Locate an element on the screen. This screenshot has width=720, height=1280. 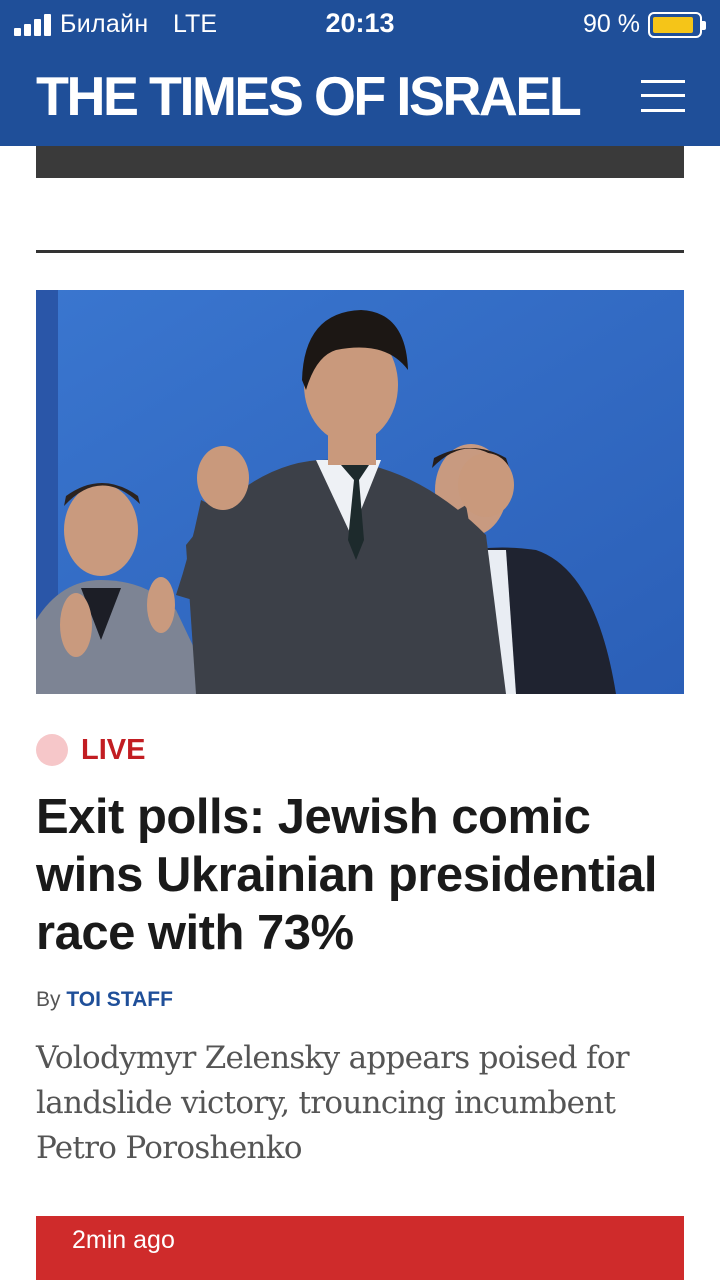
live-update-card: 2min ago is located at coordinates (360, 1248).